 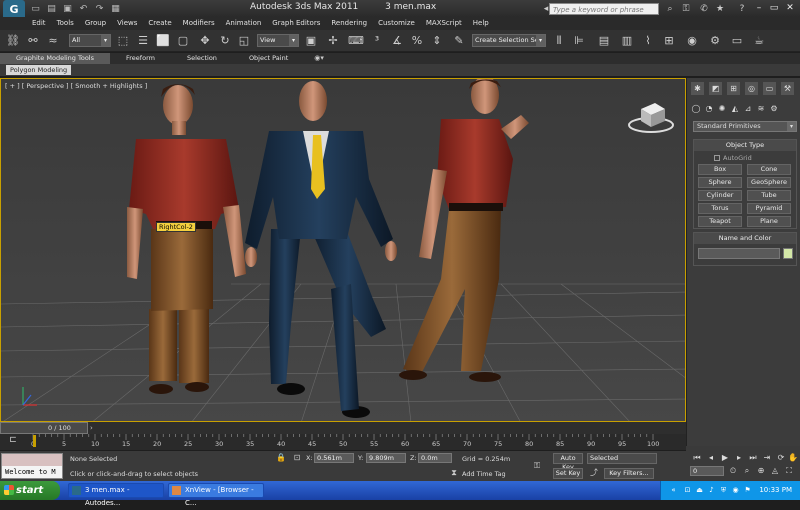 What do you see at coordinates (747, 471) in the screenshot?
I see `zoom-icon: ⌕` at bounding box center [747, 471].